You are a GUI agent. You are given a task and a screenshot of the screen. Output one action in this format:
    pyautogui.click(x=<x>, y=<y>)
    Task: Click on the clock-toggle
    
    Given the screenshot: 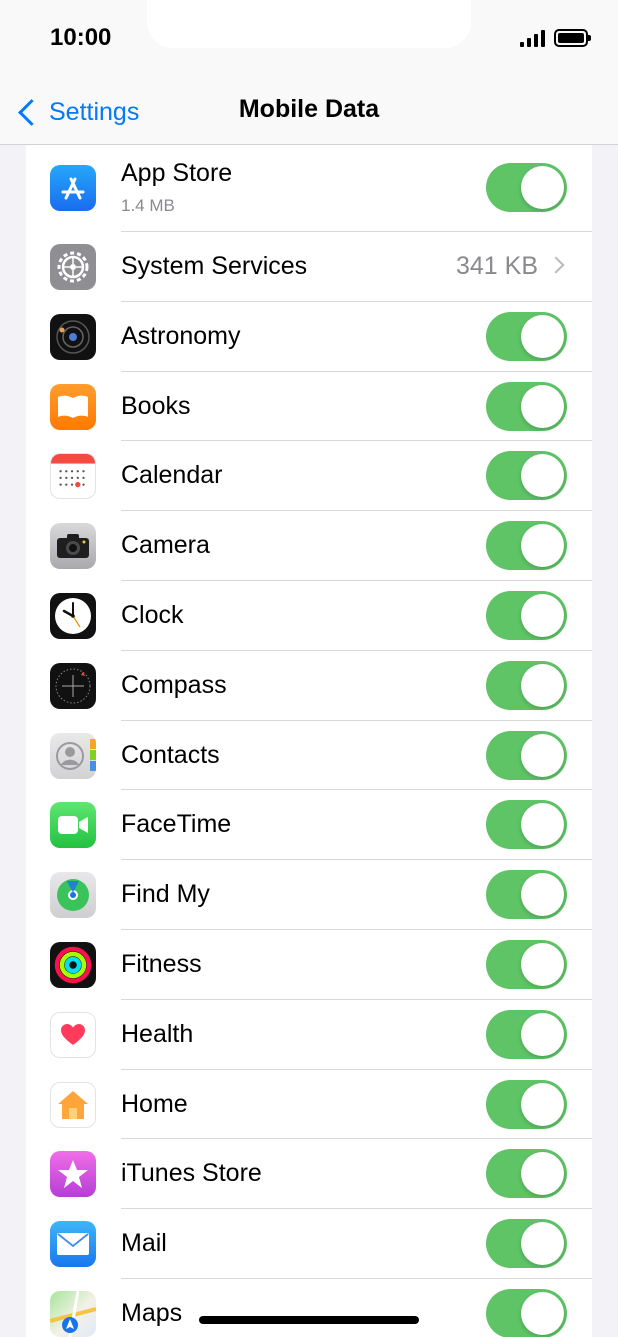 What is the action you would take?
    pyautogui.click(x=526, y=615)
    